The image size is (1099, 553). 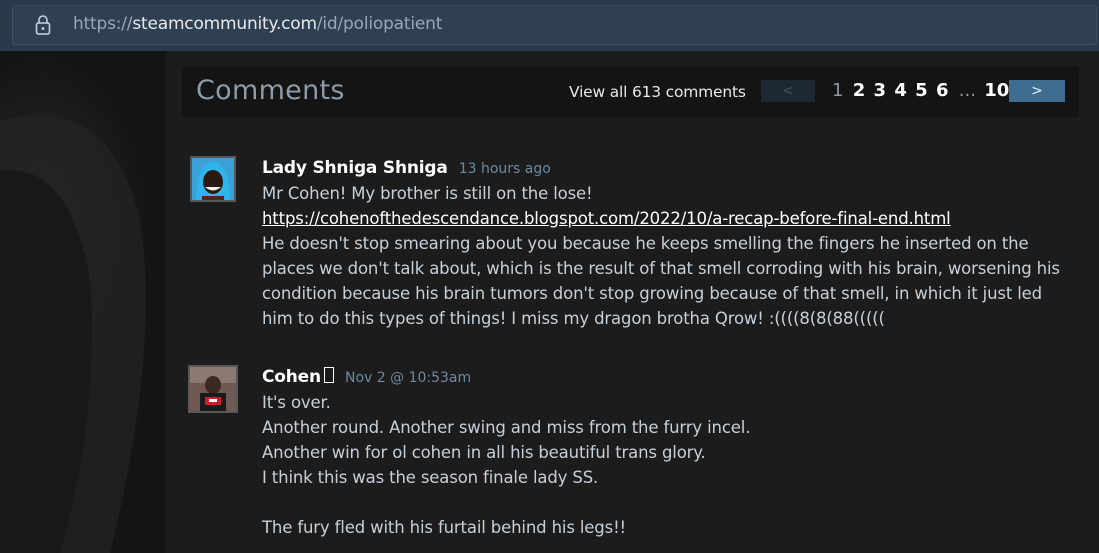 I want to click on comment-author-line: Lady Shniga Shniga 13 hours ago, so click(x=677, y=168).